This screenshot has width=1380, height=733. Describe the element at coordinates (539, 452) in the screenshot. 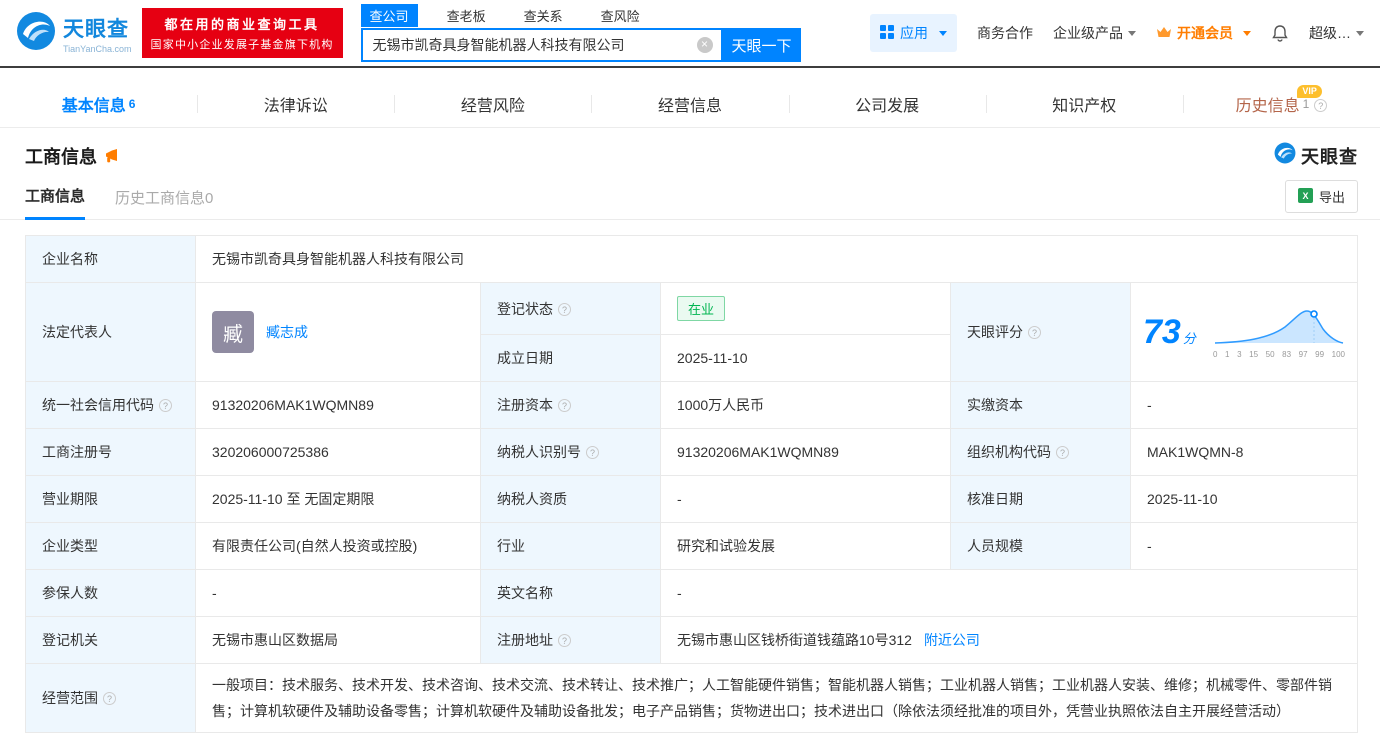

I see `field-label: 纳税人识别号` at that location.